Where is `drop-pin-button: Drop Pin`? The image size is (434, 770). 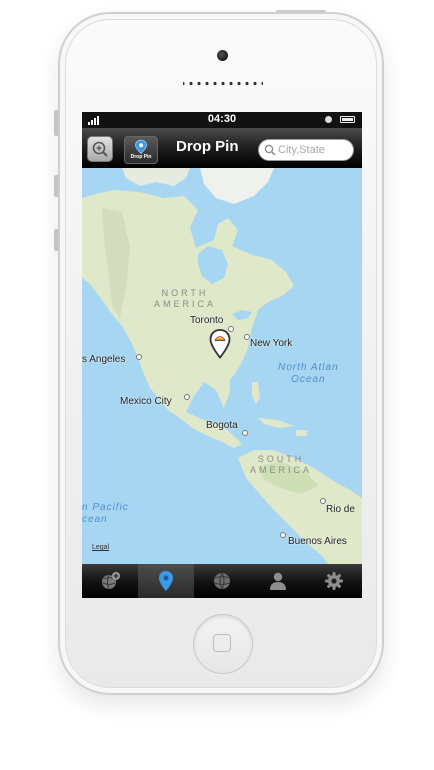 drop-pin-button: Drop Pin is located at coordinates (141, 150).